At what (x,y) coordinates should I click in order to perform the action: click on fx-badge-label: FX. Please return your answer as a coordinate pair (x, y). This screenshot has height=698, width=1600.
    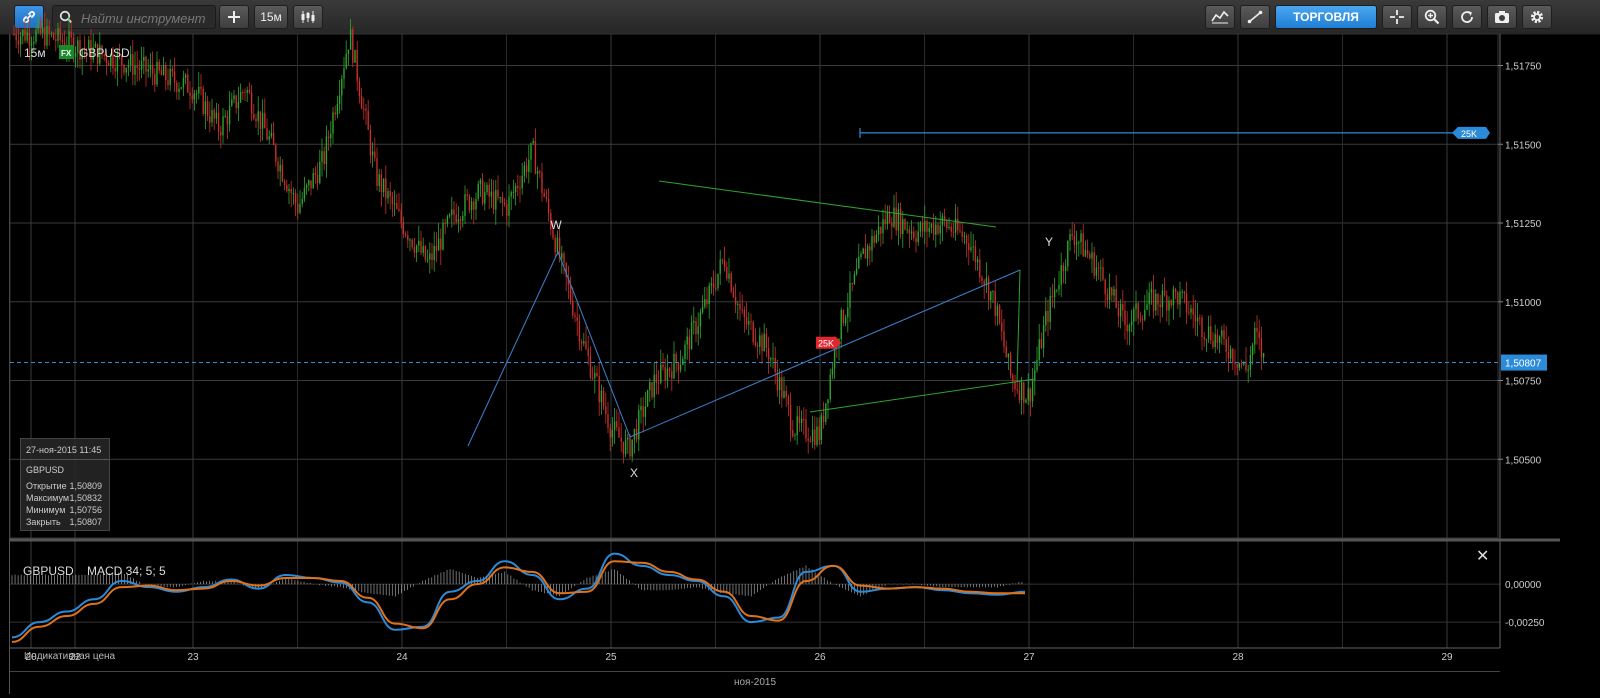
    Looking at the image, I should click on (66, 53).